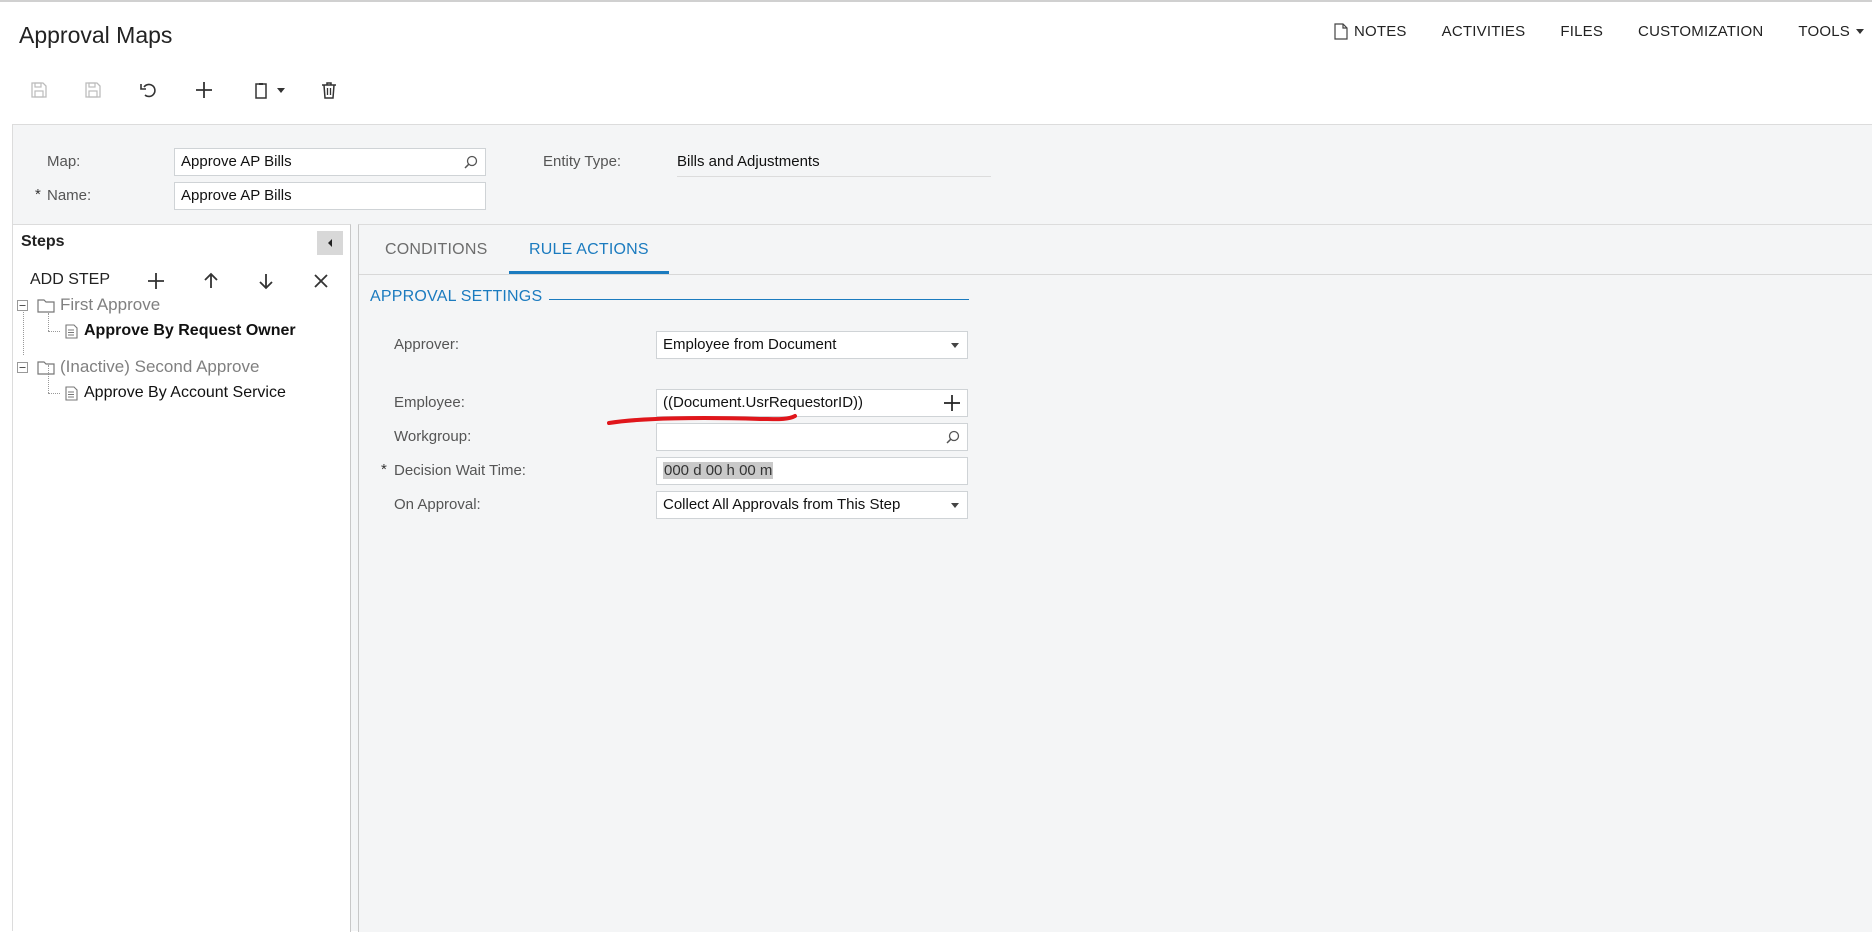  I want to click on notes-label: NOTES, so click(1380, 31).